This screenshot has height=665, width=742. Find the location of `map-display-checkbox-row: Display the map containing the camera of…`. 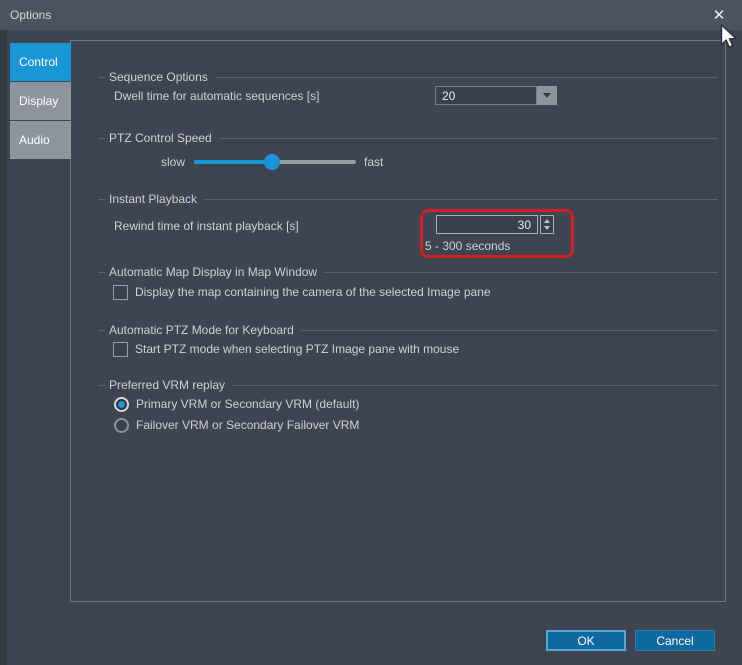

map-display-checkbox-row: Display the map containing the camera of… is located at coordinates (302, 292).